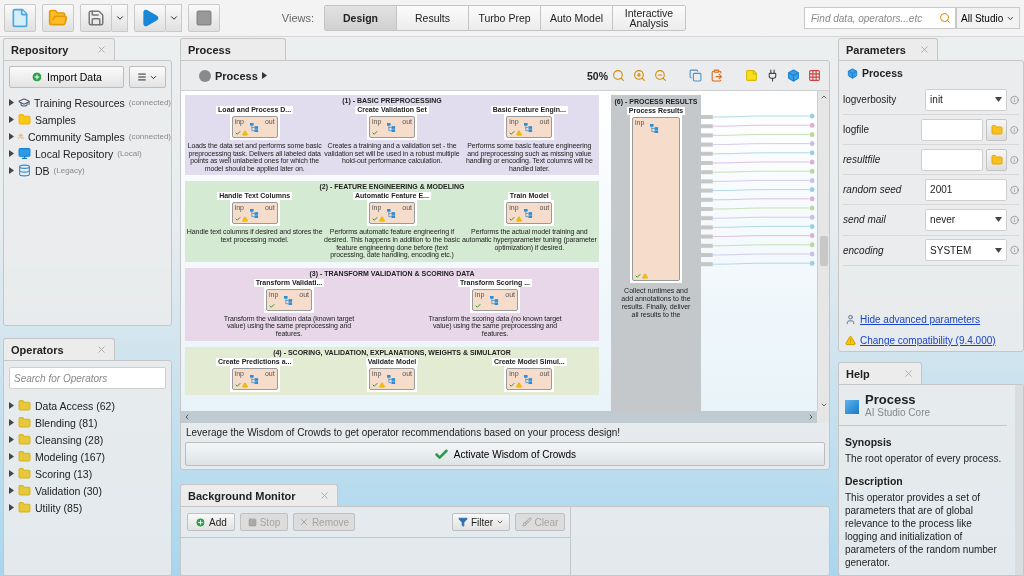  Describe the element at coordinates (24, 170) in the screenshot. I see `database-icon` at that location.